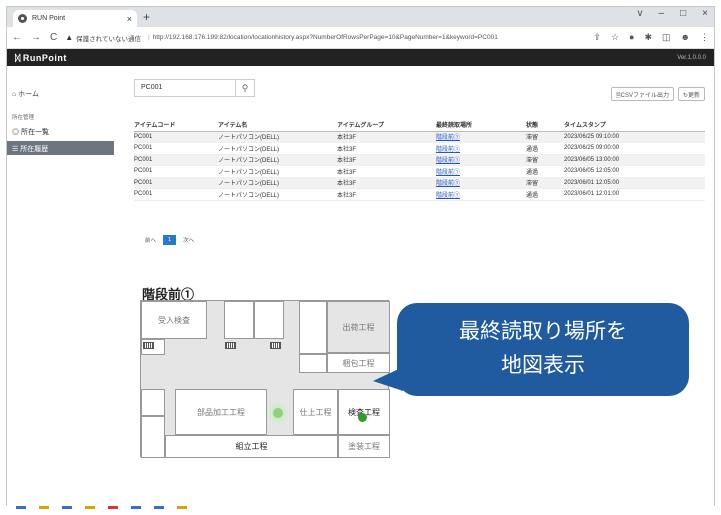  Describe the element at coordinates (60, 287) in the screenshot. I see `sidebar: ⌂ ホーム 所在管理 ◎ 所在一覧 ☰ 所在履歴` at that location.